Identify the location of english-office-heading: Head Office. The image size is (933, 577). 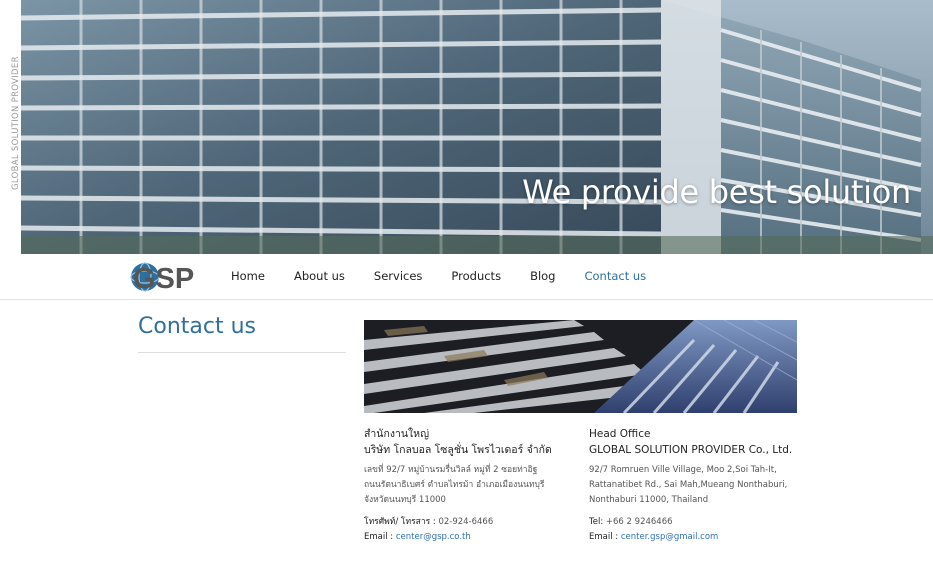
(620, 434).